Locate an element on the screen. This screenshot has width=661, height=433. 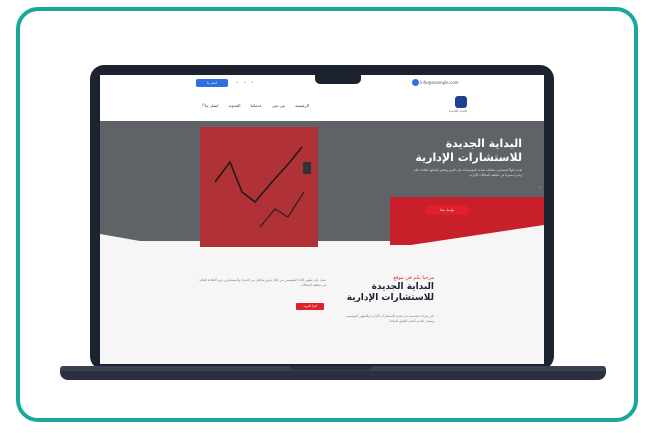
laptop-base is located at coordinates (333, 375).